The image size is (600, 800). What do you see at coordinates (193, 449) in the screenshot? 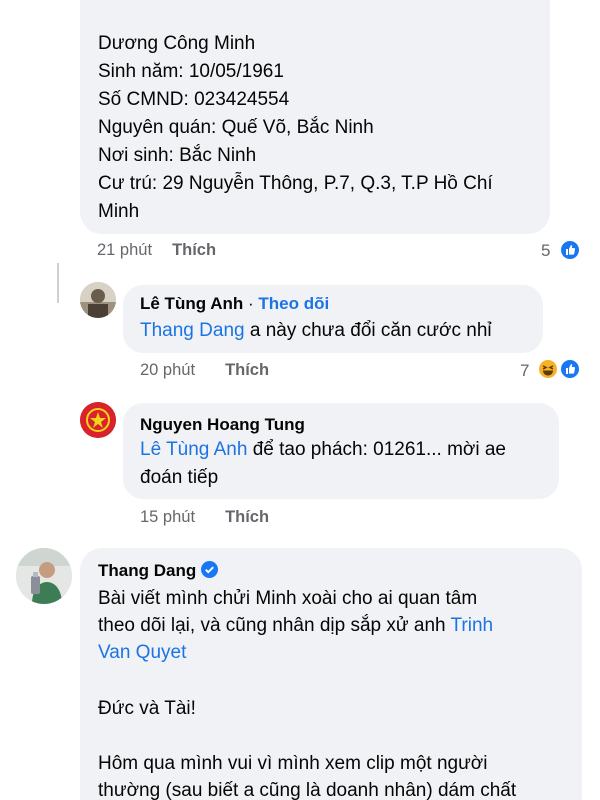
I see `mention-link: Lê Tùng Anh` at bounding box center [193, 449].